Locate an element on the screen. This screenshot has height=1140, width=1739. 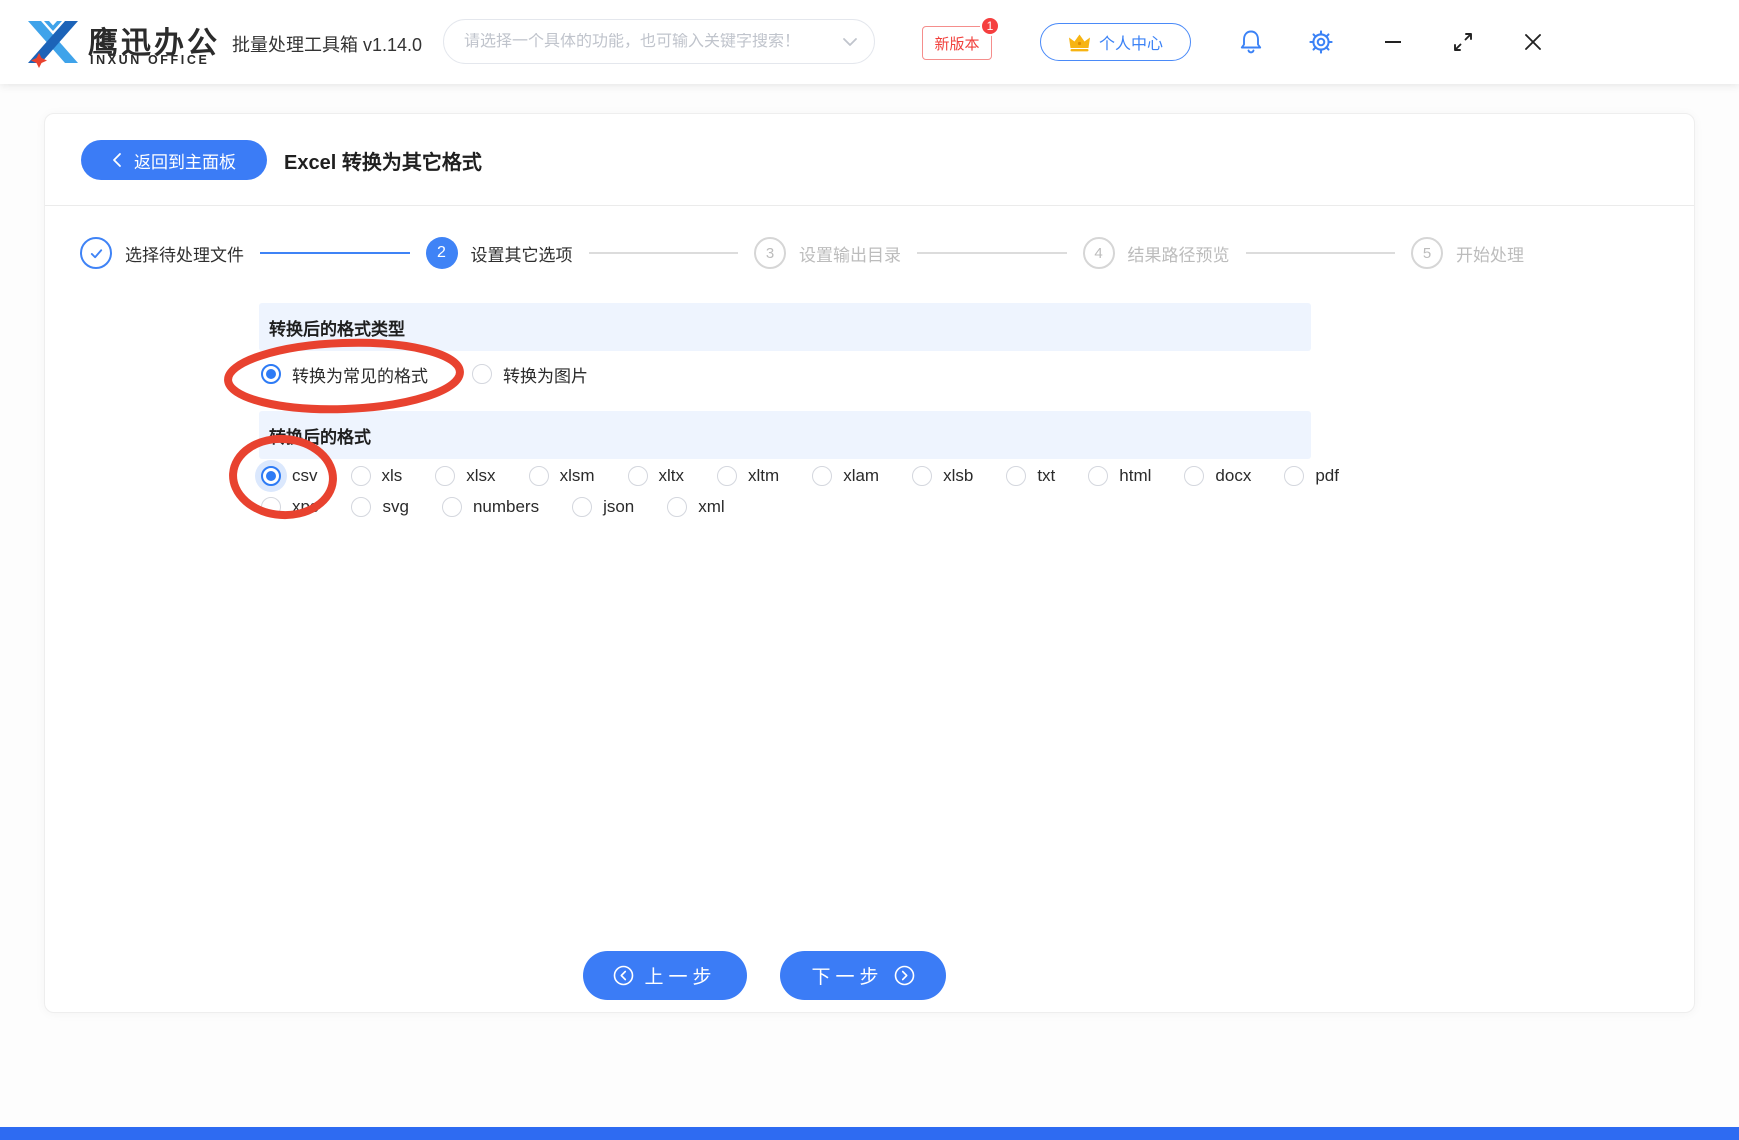
radio-label: csv is located at coordinates (305, 475).